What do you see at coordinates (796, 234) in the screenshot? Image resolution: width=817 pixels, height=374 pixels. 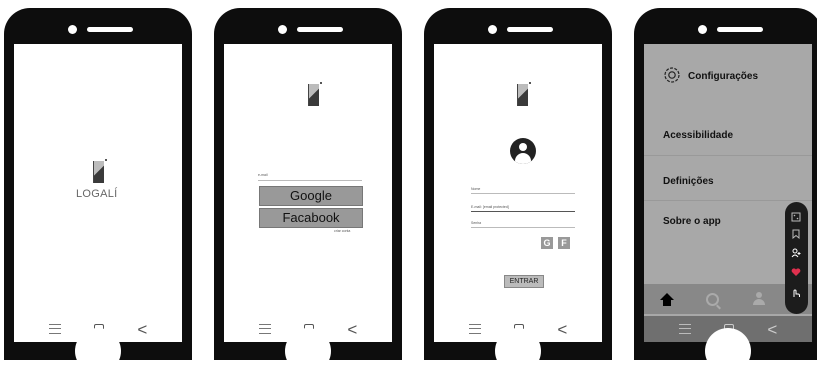 I see `bookmark-icon` at bounding box center [796, 234].